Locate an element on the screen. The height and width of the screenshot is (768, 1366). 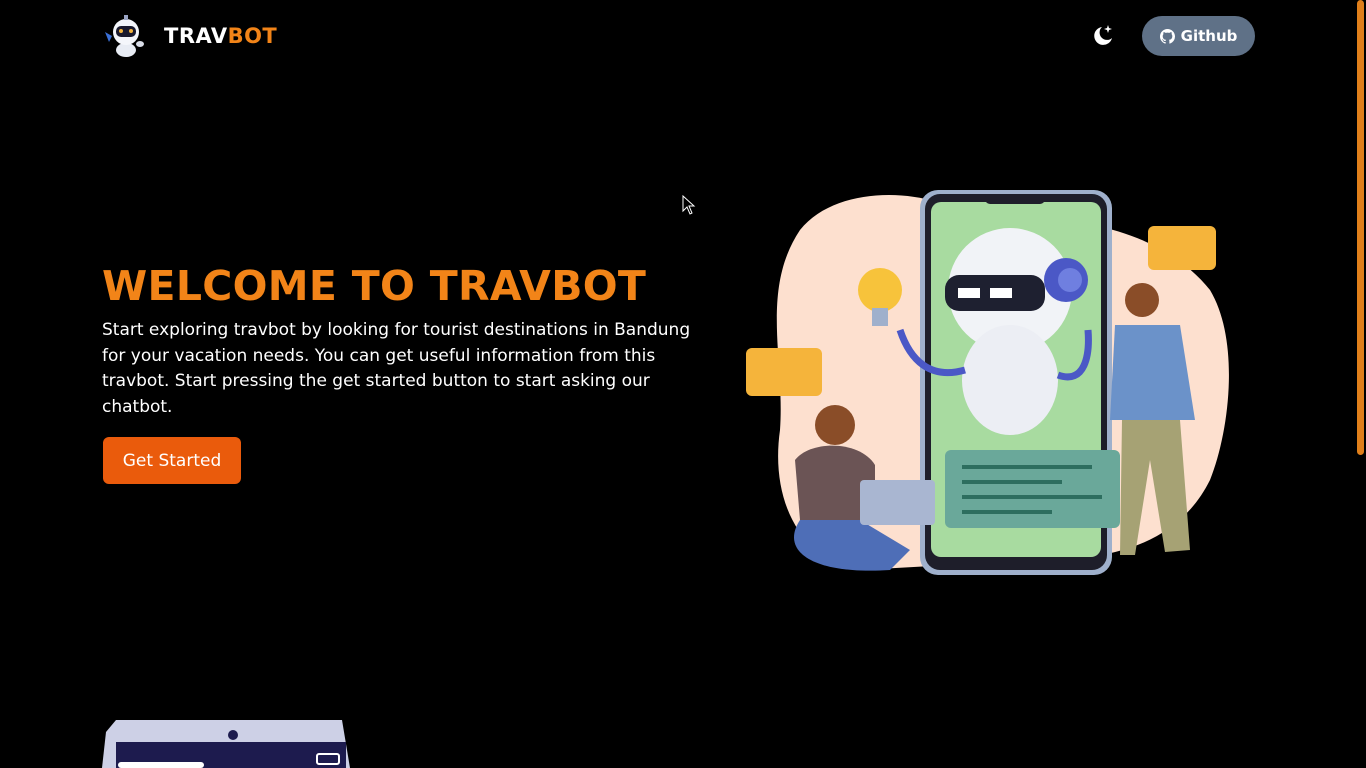
brand-name-part1: TRAV is located at coordinates (196, 36).